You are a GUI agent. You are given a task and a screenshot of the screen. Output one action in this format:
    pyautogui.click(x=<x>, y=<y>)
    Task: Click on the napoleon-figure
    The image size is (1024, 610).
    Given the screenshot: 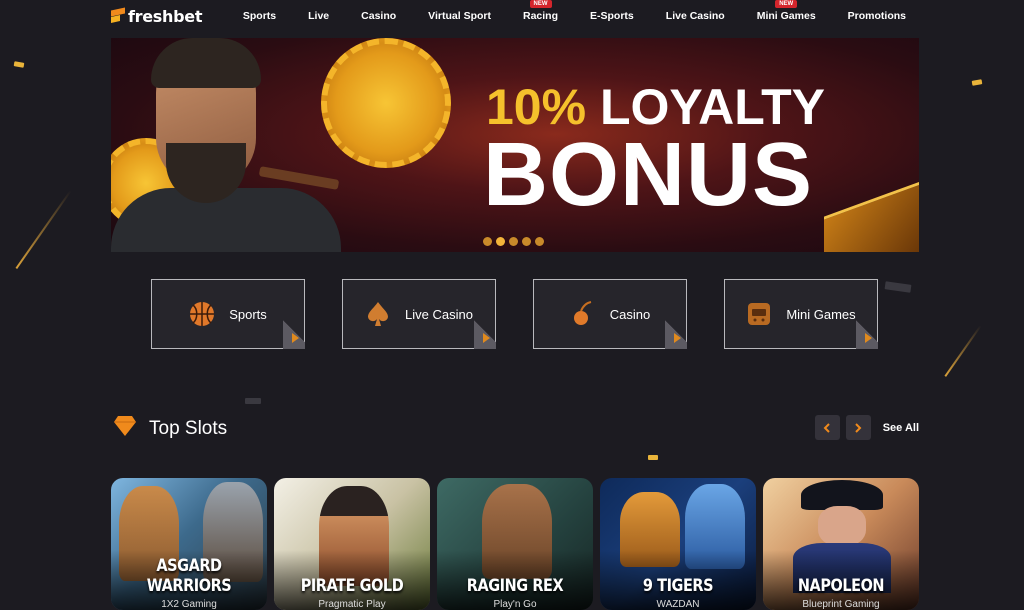 What is the action you would take?
    pyautogui.click(x=842, y=526)
    